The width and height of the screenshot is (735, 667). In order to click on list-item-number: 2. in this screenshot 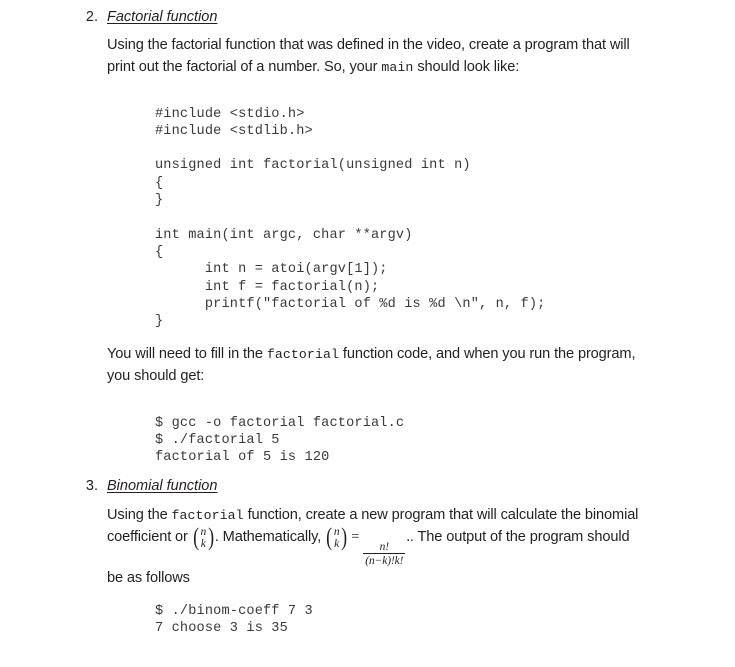, I will do `click(91, 17)`.